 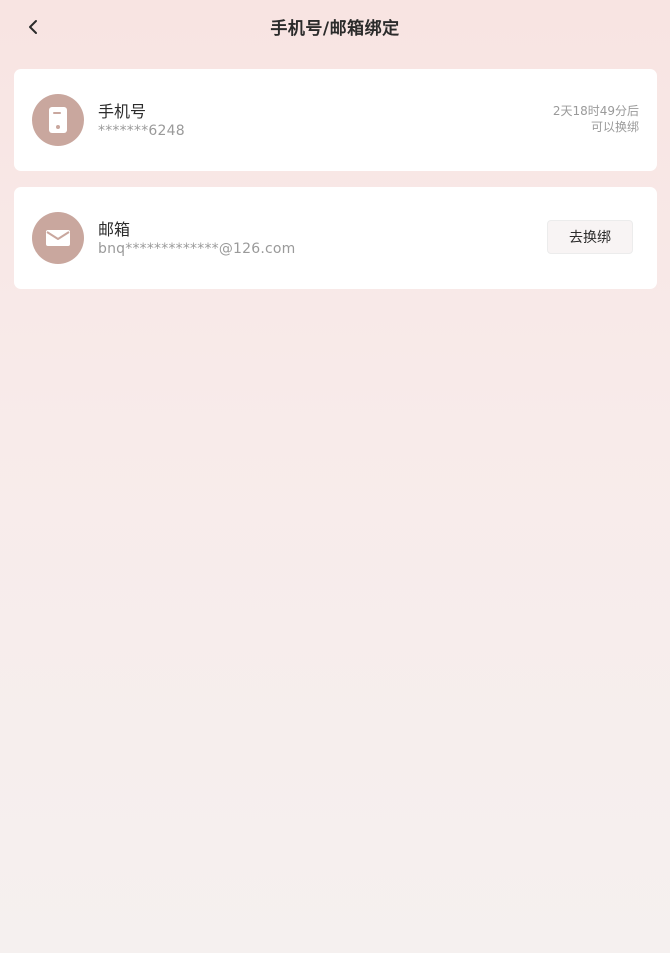 I want to click on rebind-countdown-text: 可以换绑, so click(x=614, y=127).